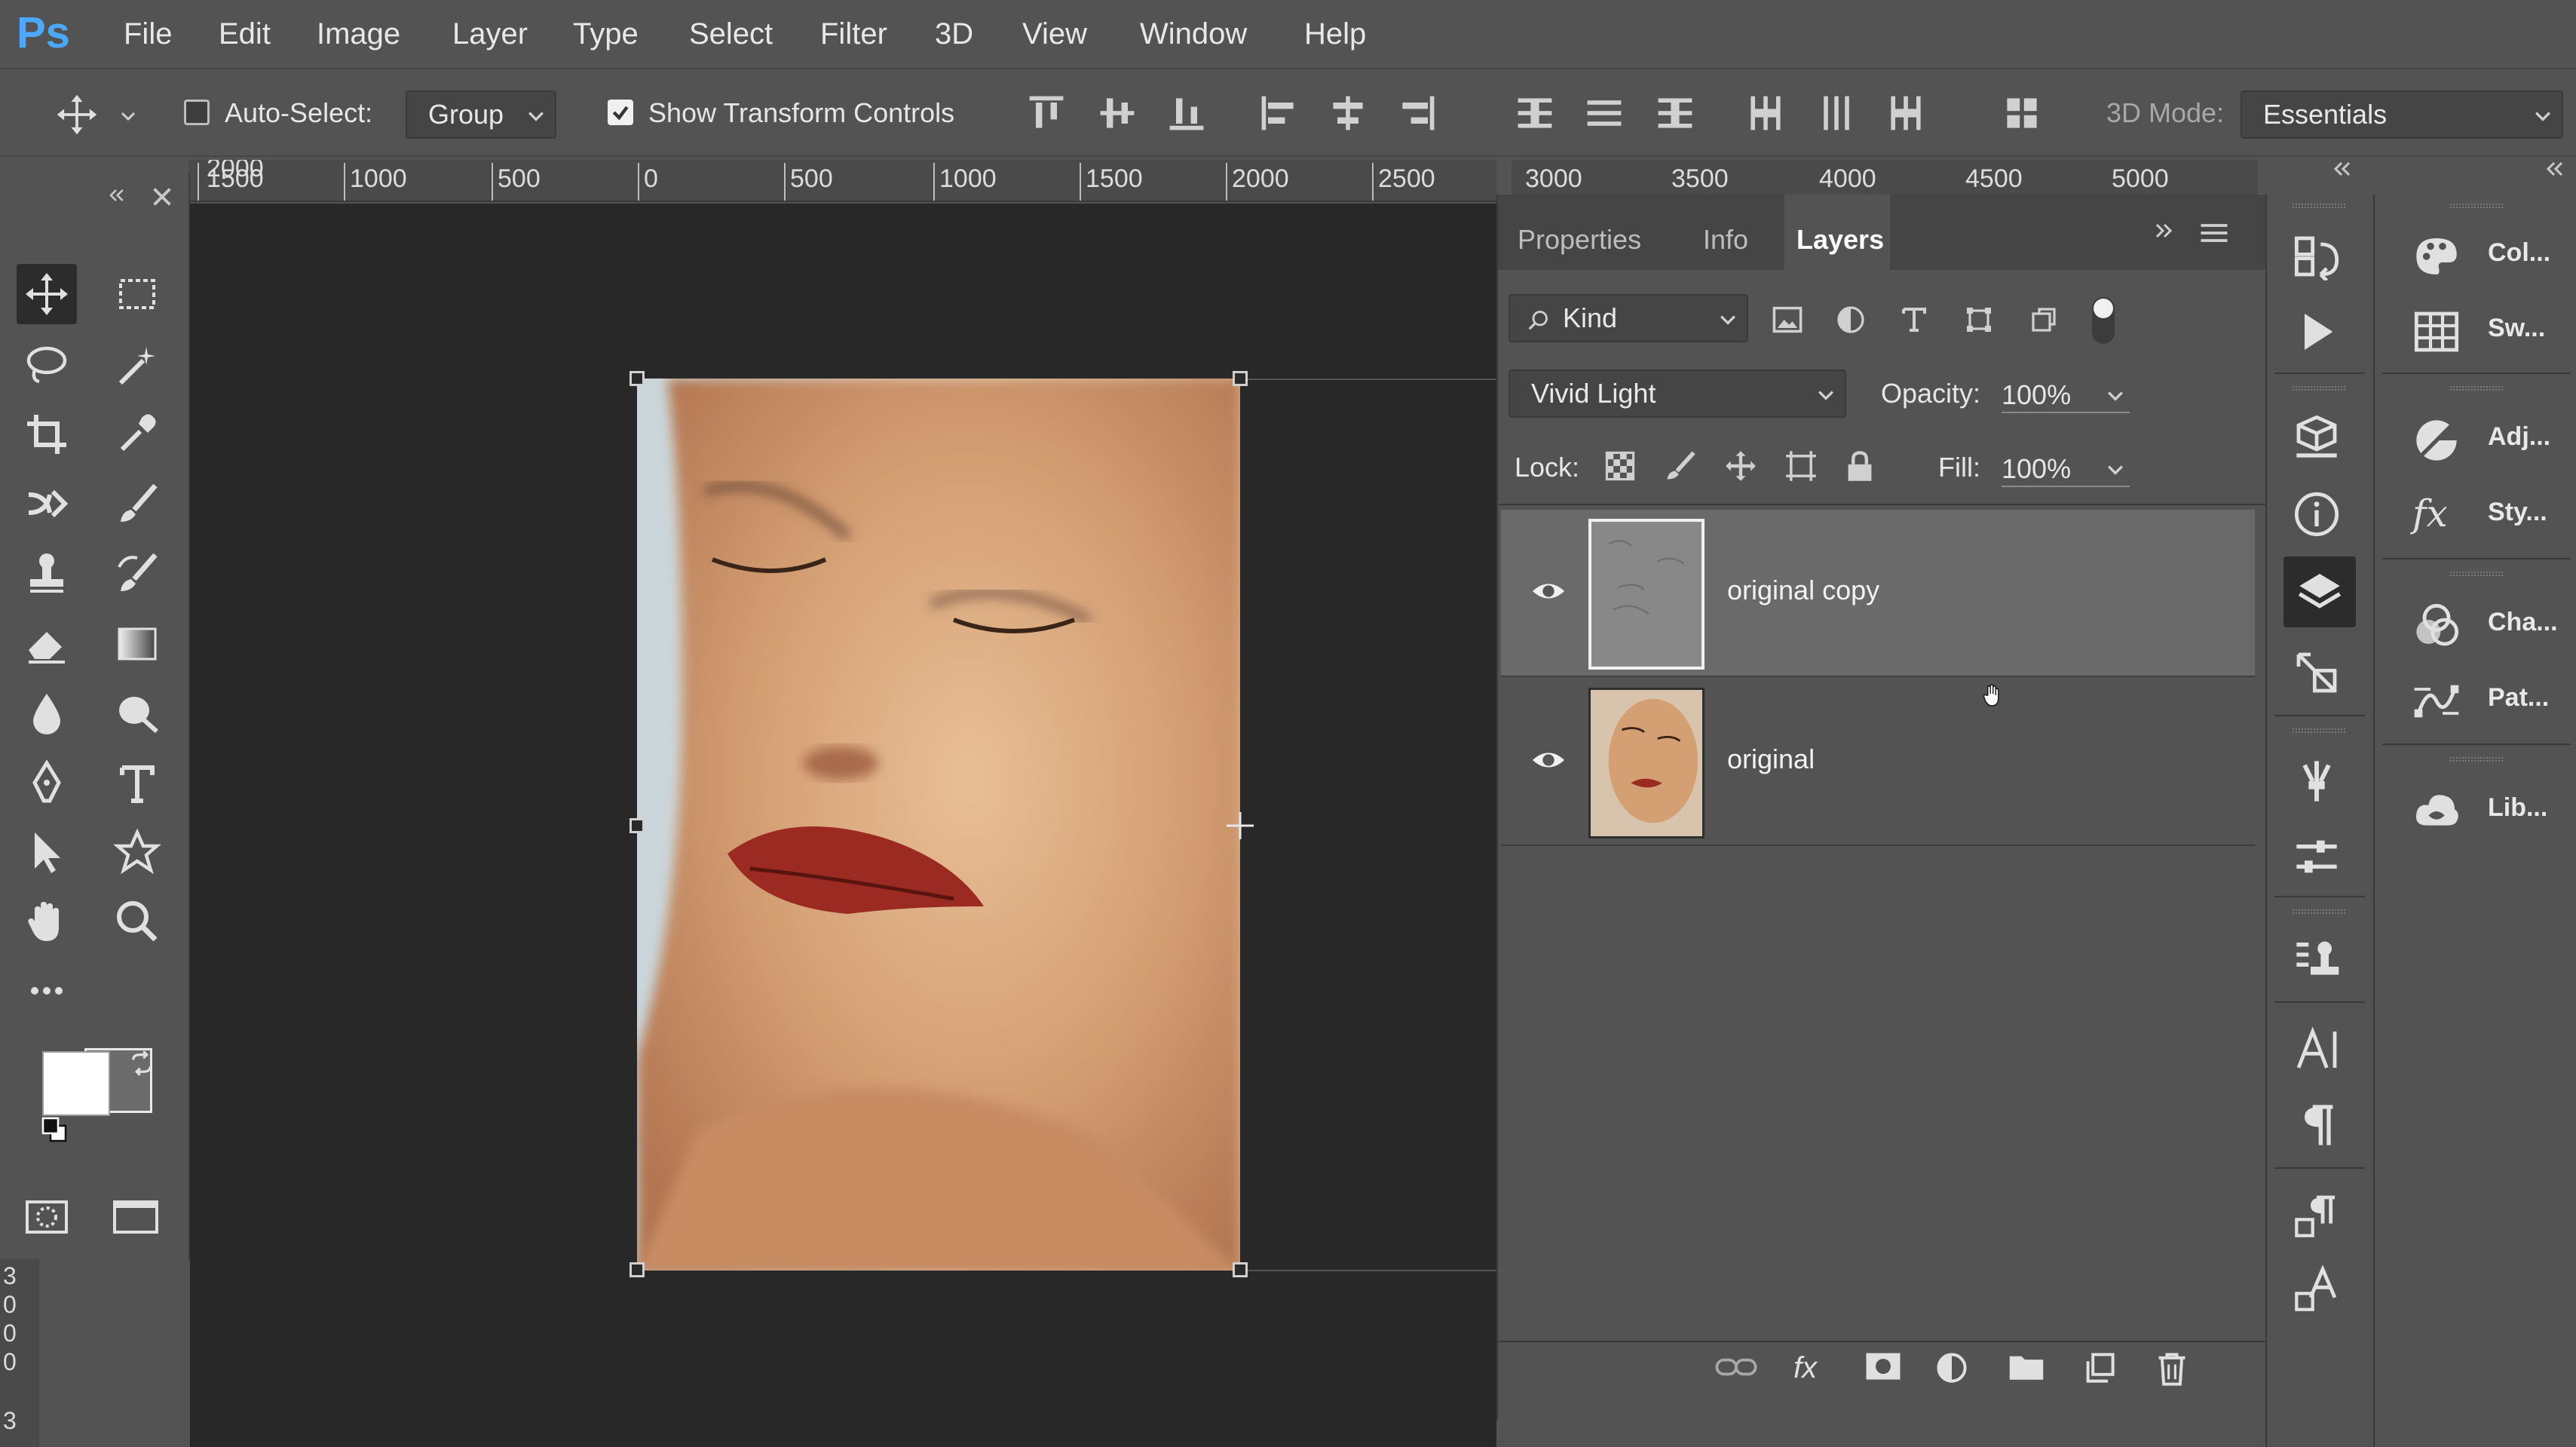 Image resolution: width=2576 pixels, height=1447 pixels. Describe the element at coordinates (1787, 320) in the screenshot. I see `filter-pixel-icon` at that location.